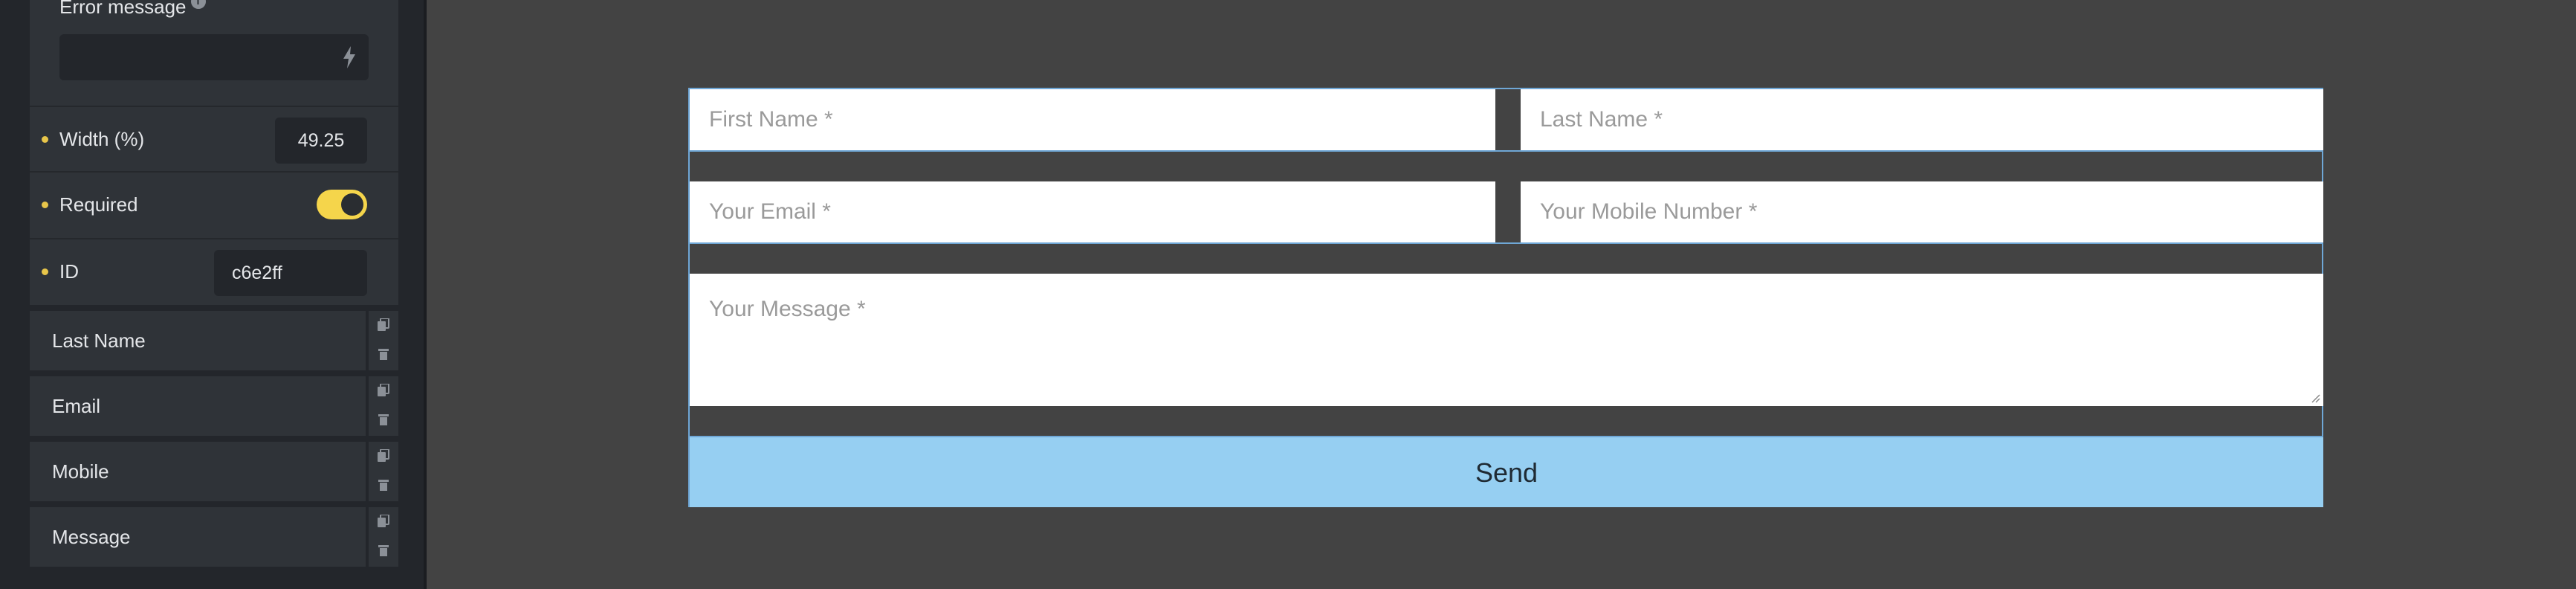 The height and width of the screenshot is (589, 2576). What do you see at coordinates (214, 57) in the screenshot?
I see `error-message-input` at bounding box center [214, 57].